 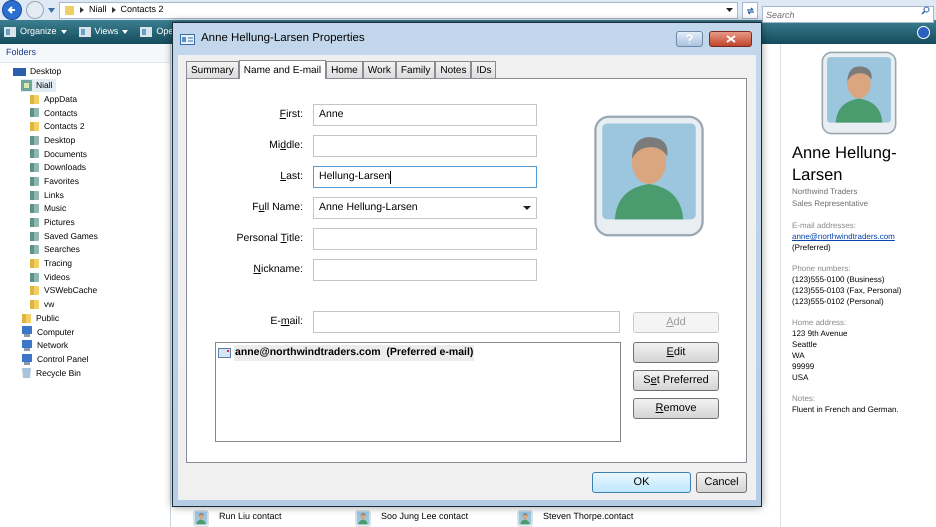 I want to click on desktop-icon, so click(x=19, y=72).